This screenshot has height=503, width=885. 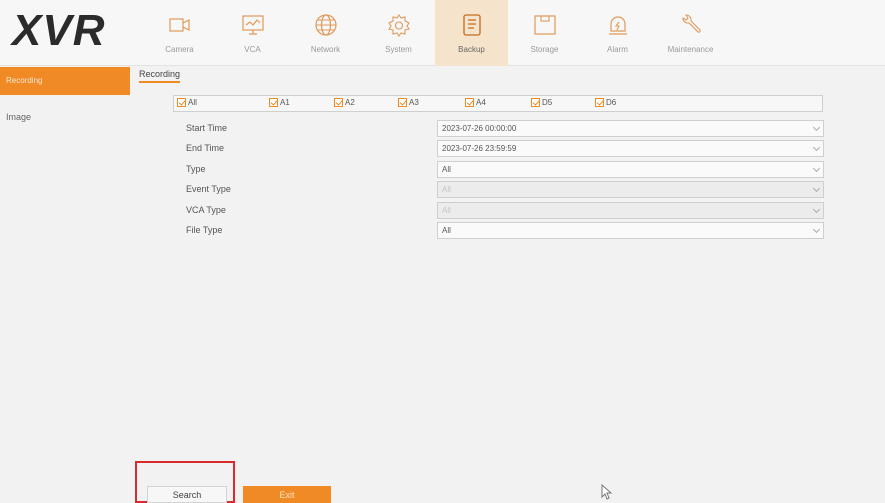 I want to click on channel-label: A2, so click(x=350, y=102).